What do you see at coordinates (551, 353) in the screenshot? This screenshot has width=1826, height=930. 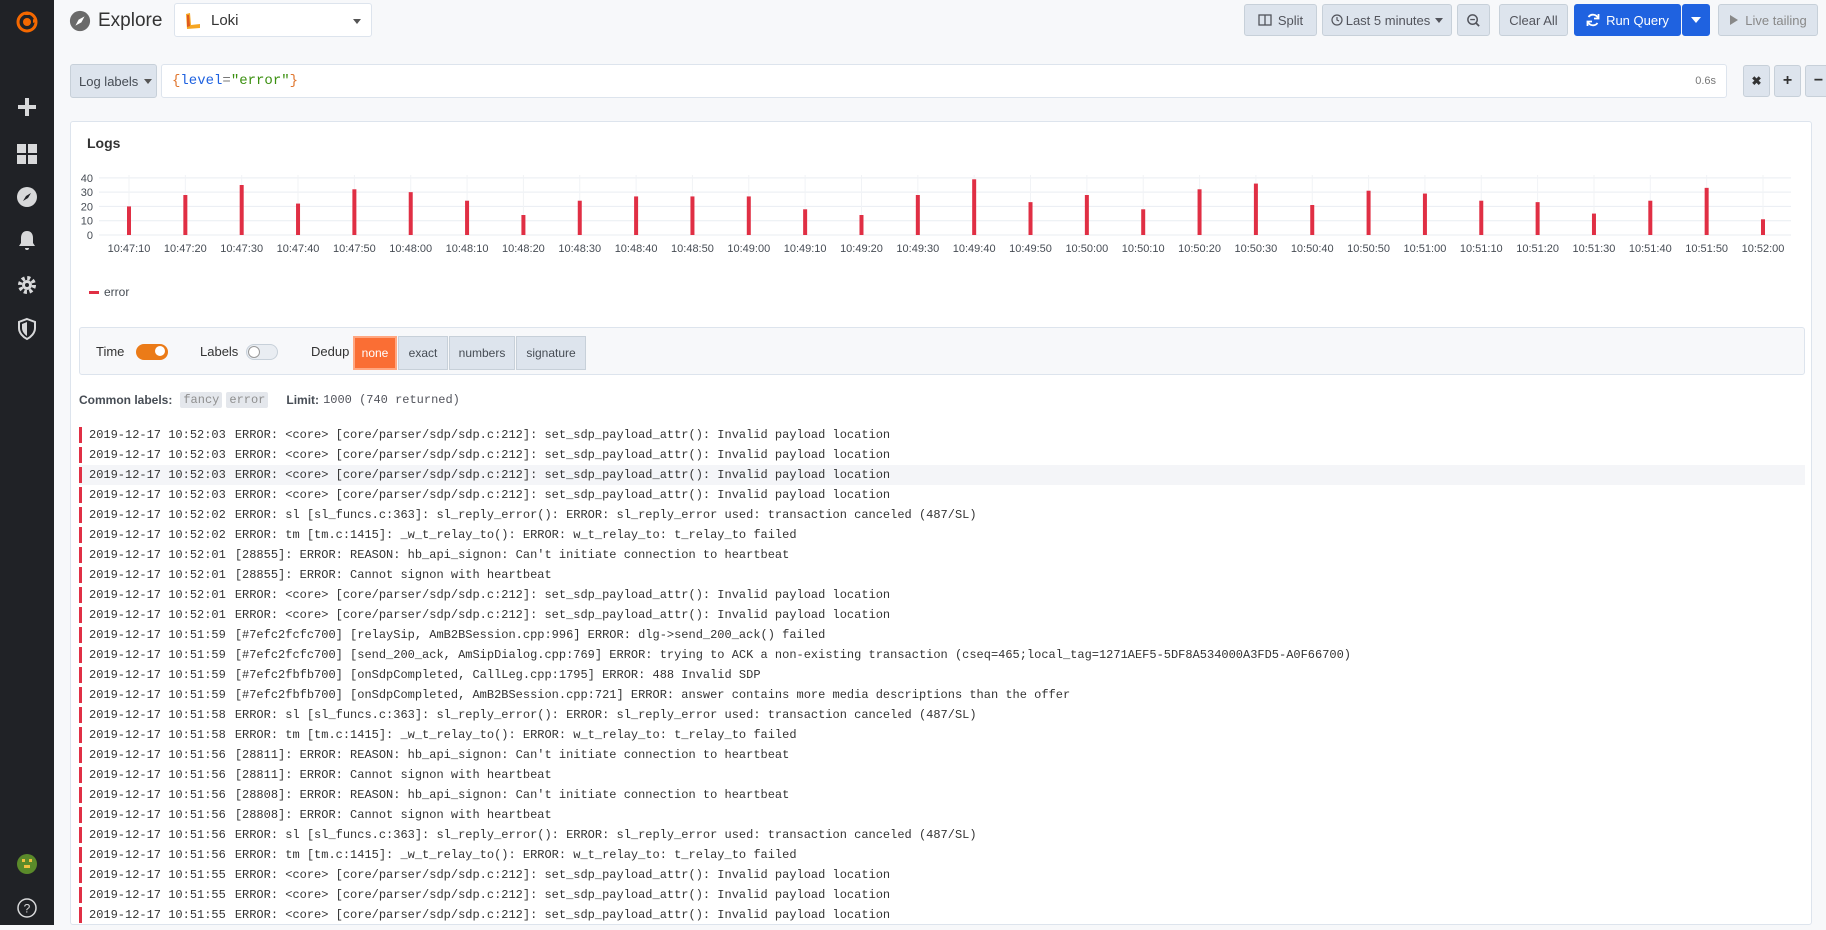 I see `dedup-signature-button: signature` at bounding box center [551, 353].